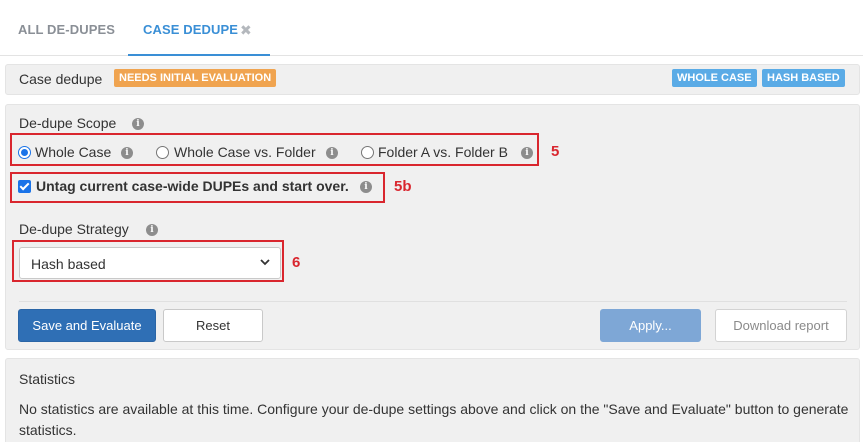 The width and height of the screenshot is (863, 442). I want to click on tab-all-dedupes: ALL DE-DUPES, so click(66, 28).